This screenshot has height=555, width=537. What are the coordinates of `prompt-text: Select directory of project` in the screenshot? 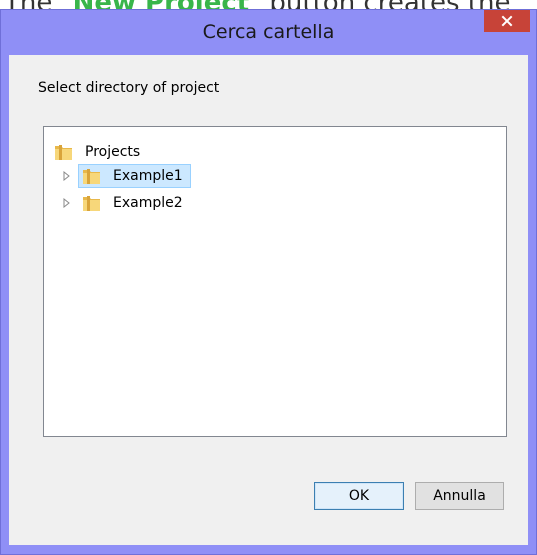 It's located at (129, 88).